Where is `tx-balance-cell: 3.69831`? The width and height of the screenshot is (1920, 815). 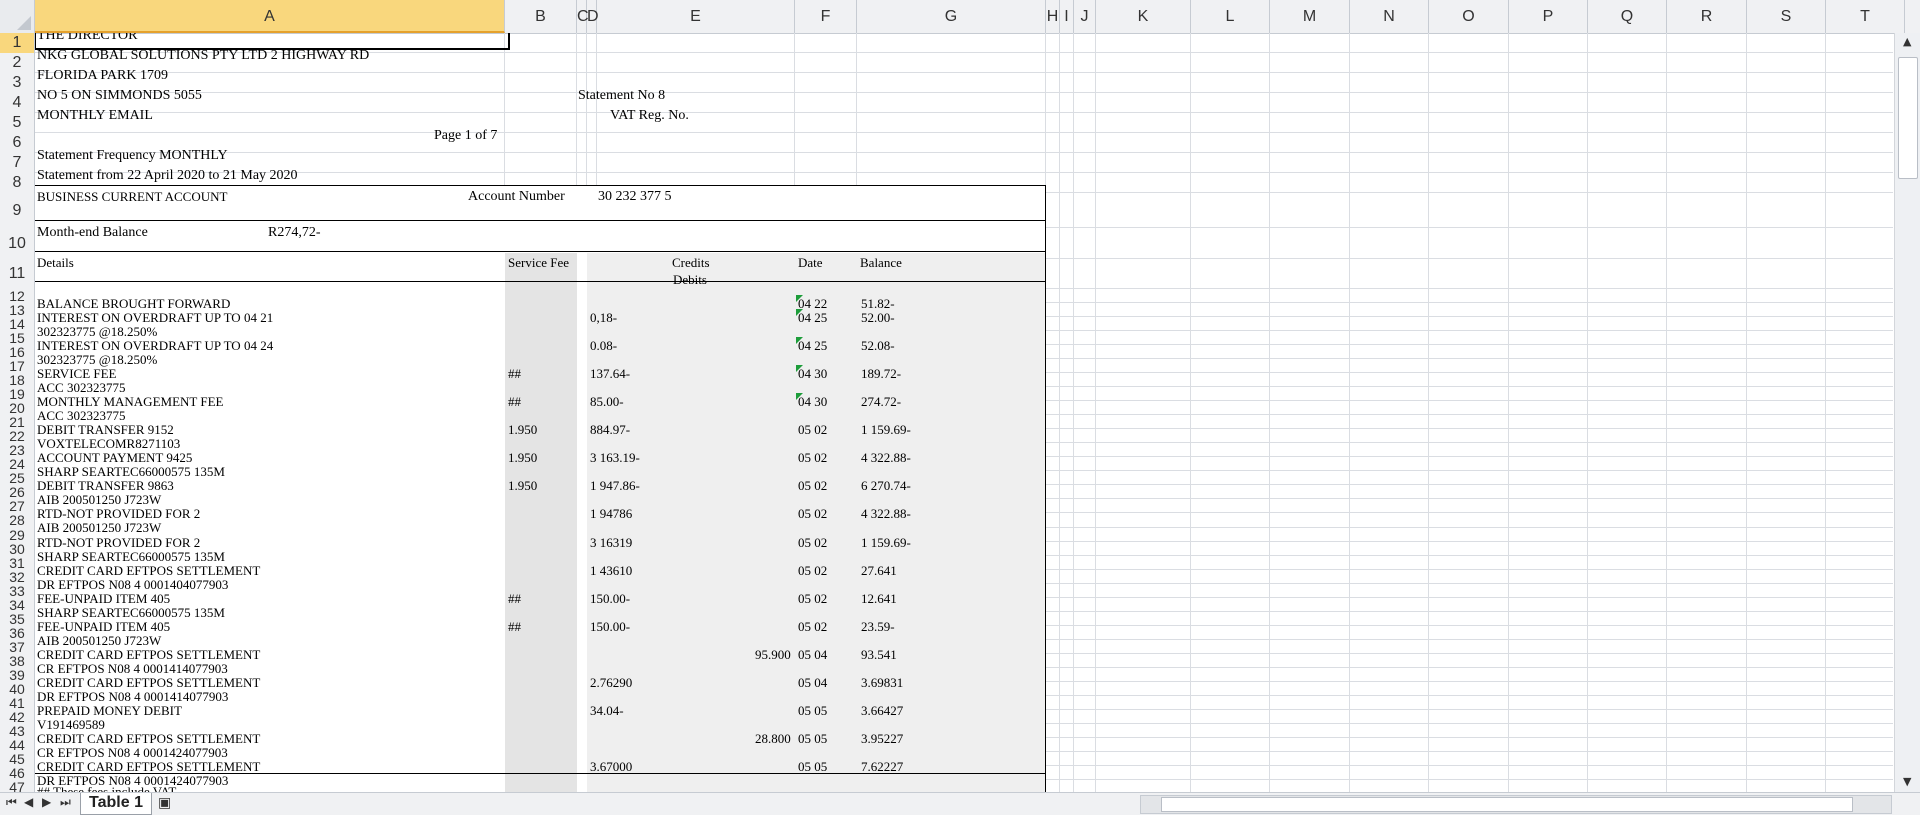
tx-balance-cell: 3.69831 is located at coordinates (882, 683).